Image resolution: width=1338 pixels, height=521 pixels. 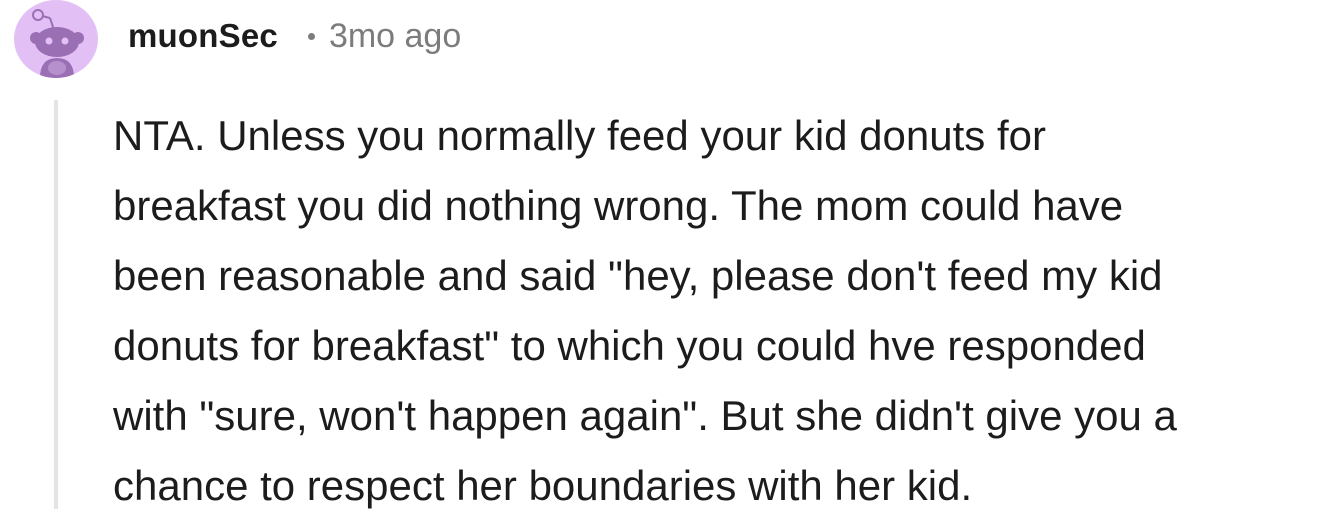 I want to click on user-avatar, so click(x=56, y=39).